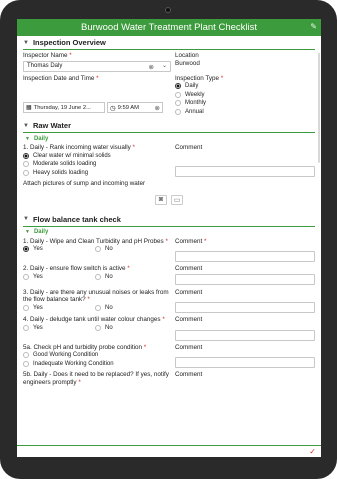 The image size is (337, 479). I want to click on camera-icon: ◙, so click(161, 199).